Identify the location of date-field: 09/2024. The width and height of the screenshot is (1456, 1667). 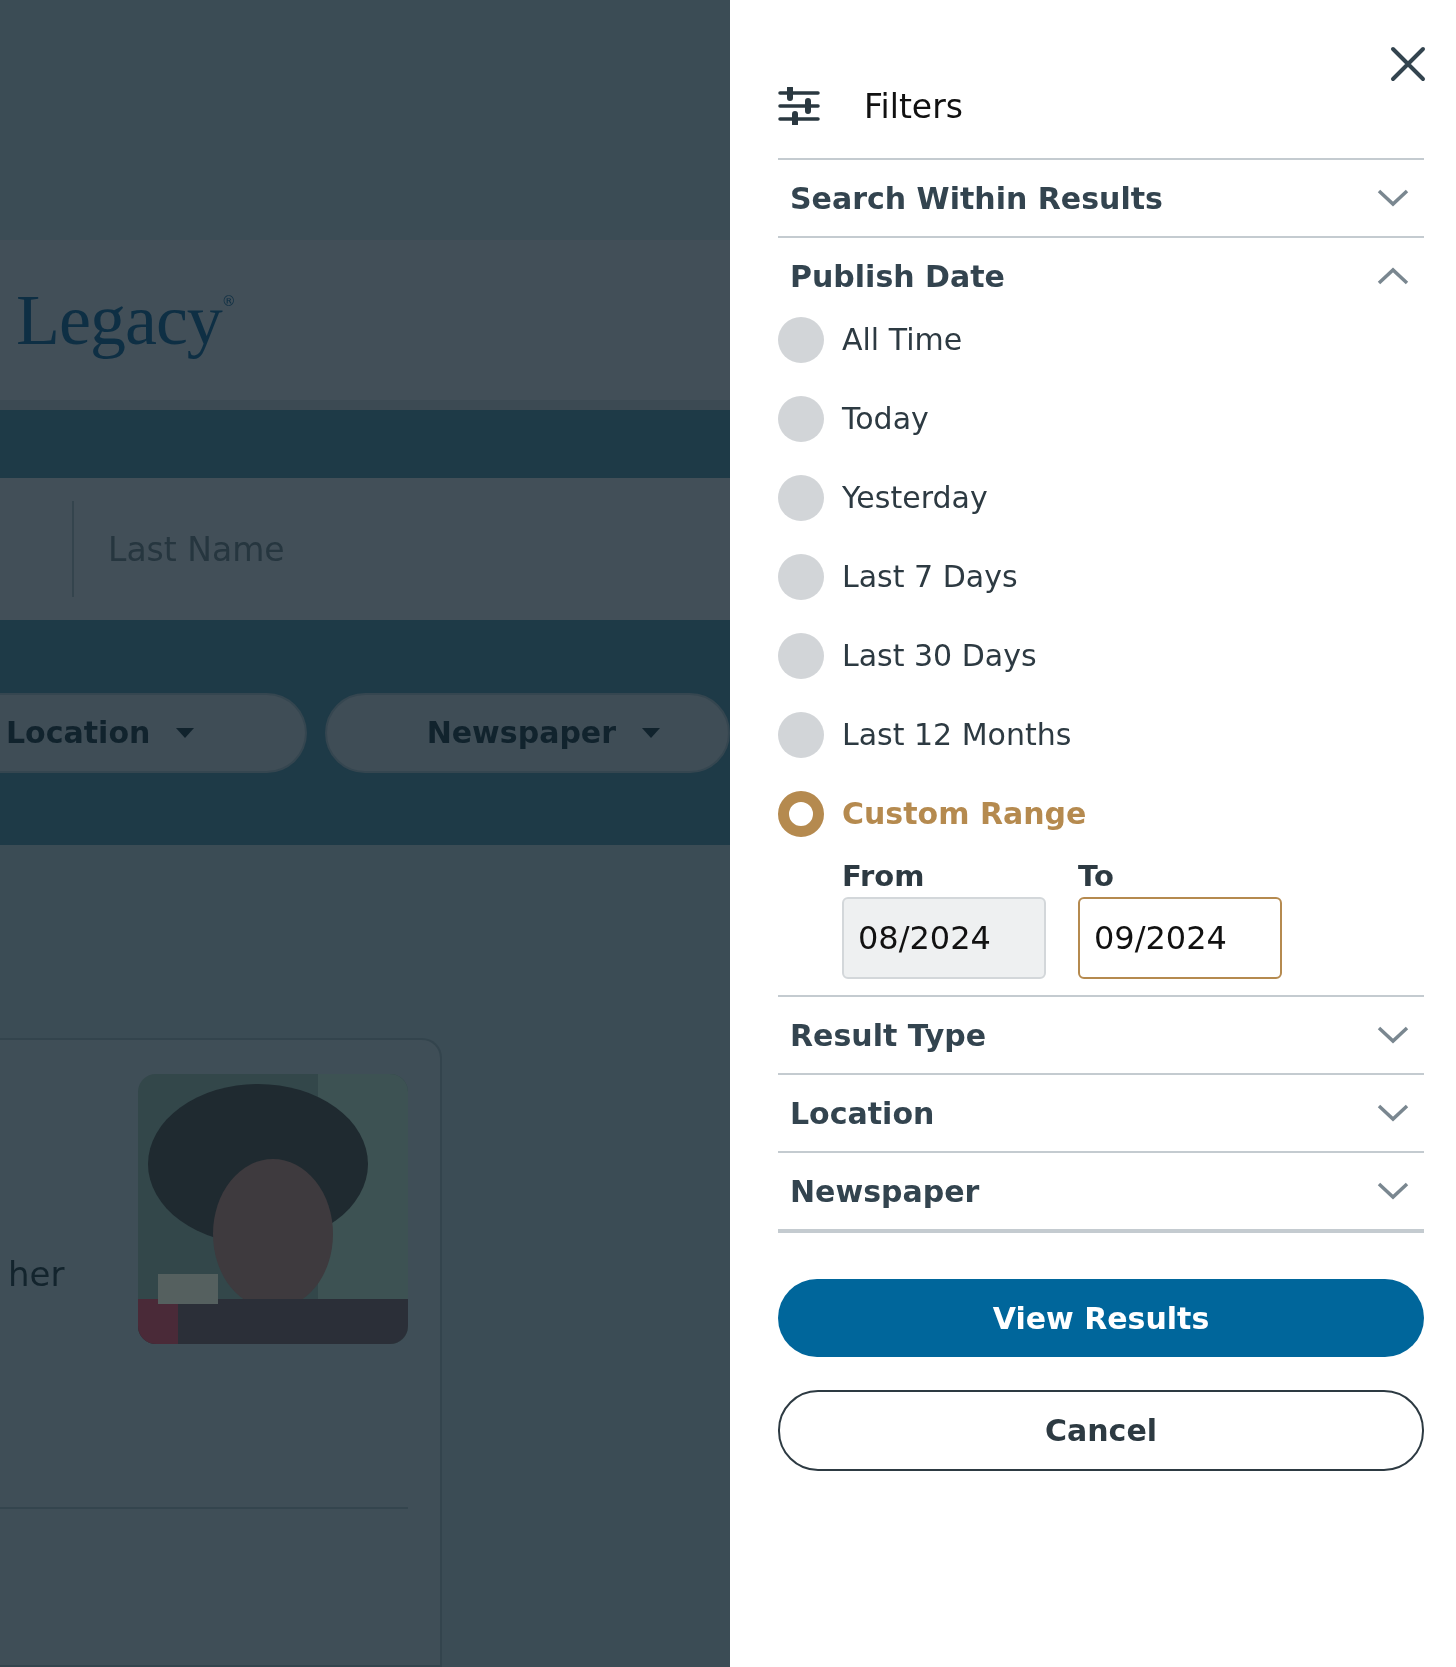
(1180, 938).